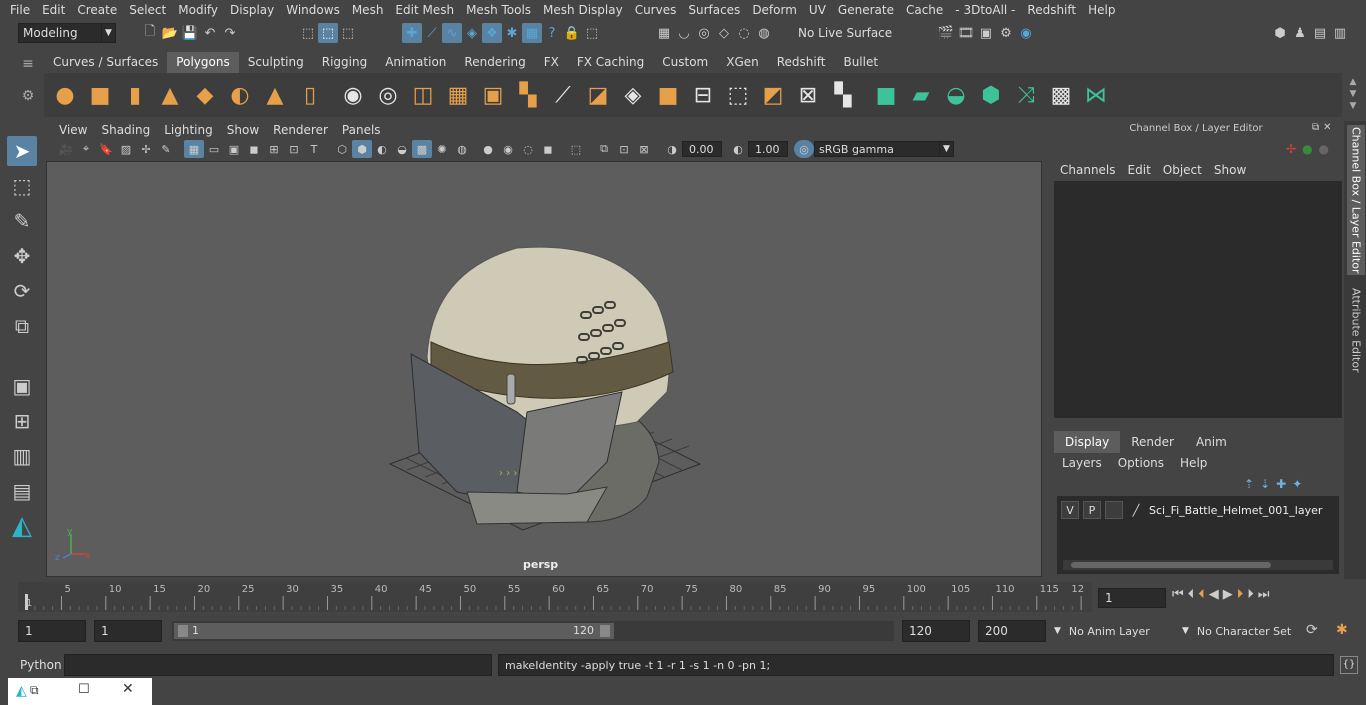 This screenshot has height=705, width=1366. What do you see at coordinates (532, 33) in the screenshot?
I see `select-rendering-icon: ▦` at bounding box center [532, 33].